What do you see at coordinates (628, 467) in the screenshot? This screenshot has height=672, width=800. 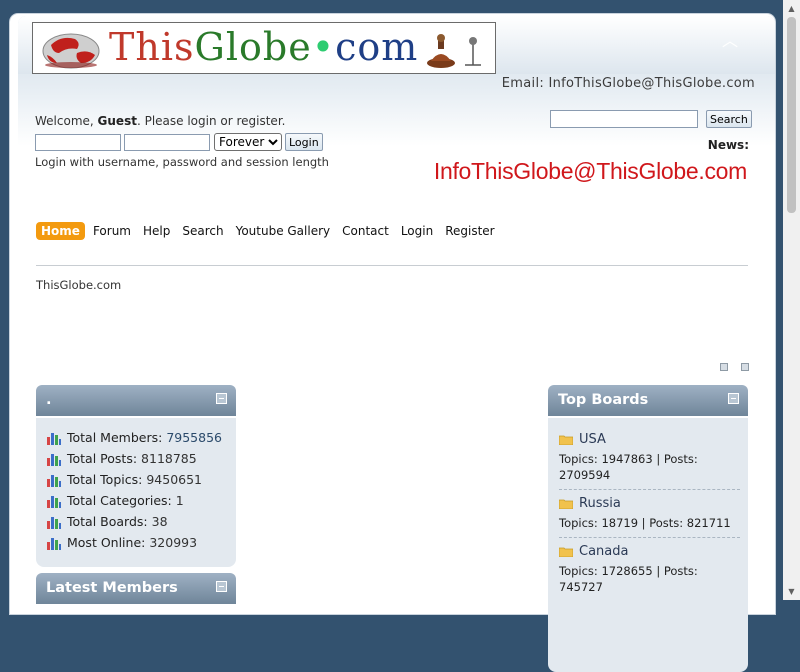 I see `board-stats: Topics: 1947863 | Posts: 2709594` at bounding box center [628, 467].